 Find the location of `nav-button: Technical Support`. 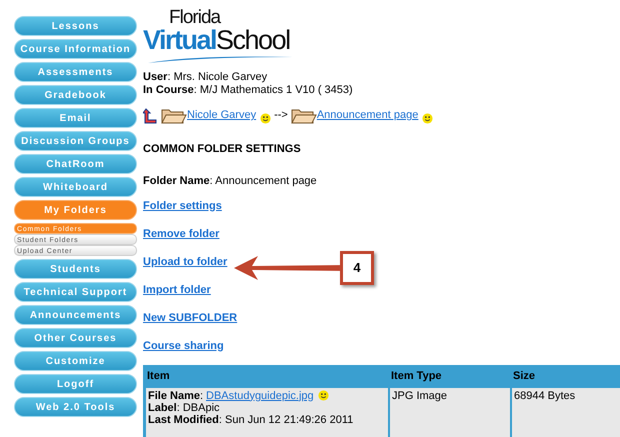

nav-button: Technical Support is located at coordinates (75, 292).